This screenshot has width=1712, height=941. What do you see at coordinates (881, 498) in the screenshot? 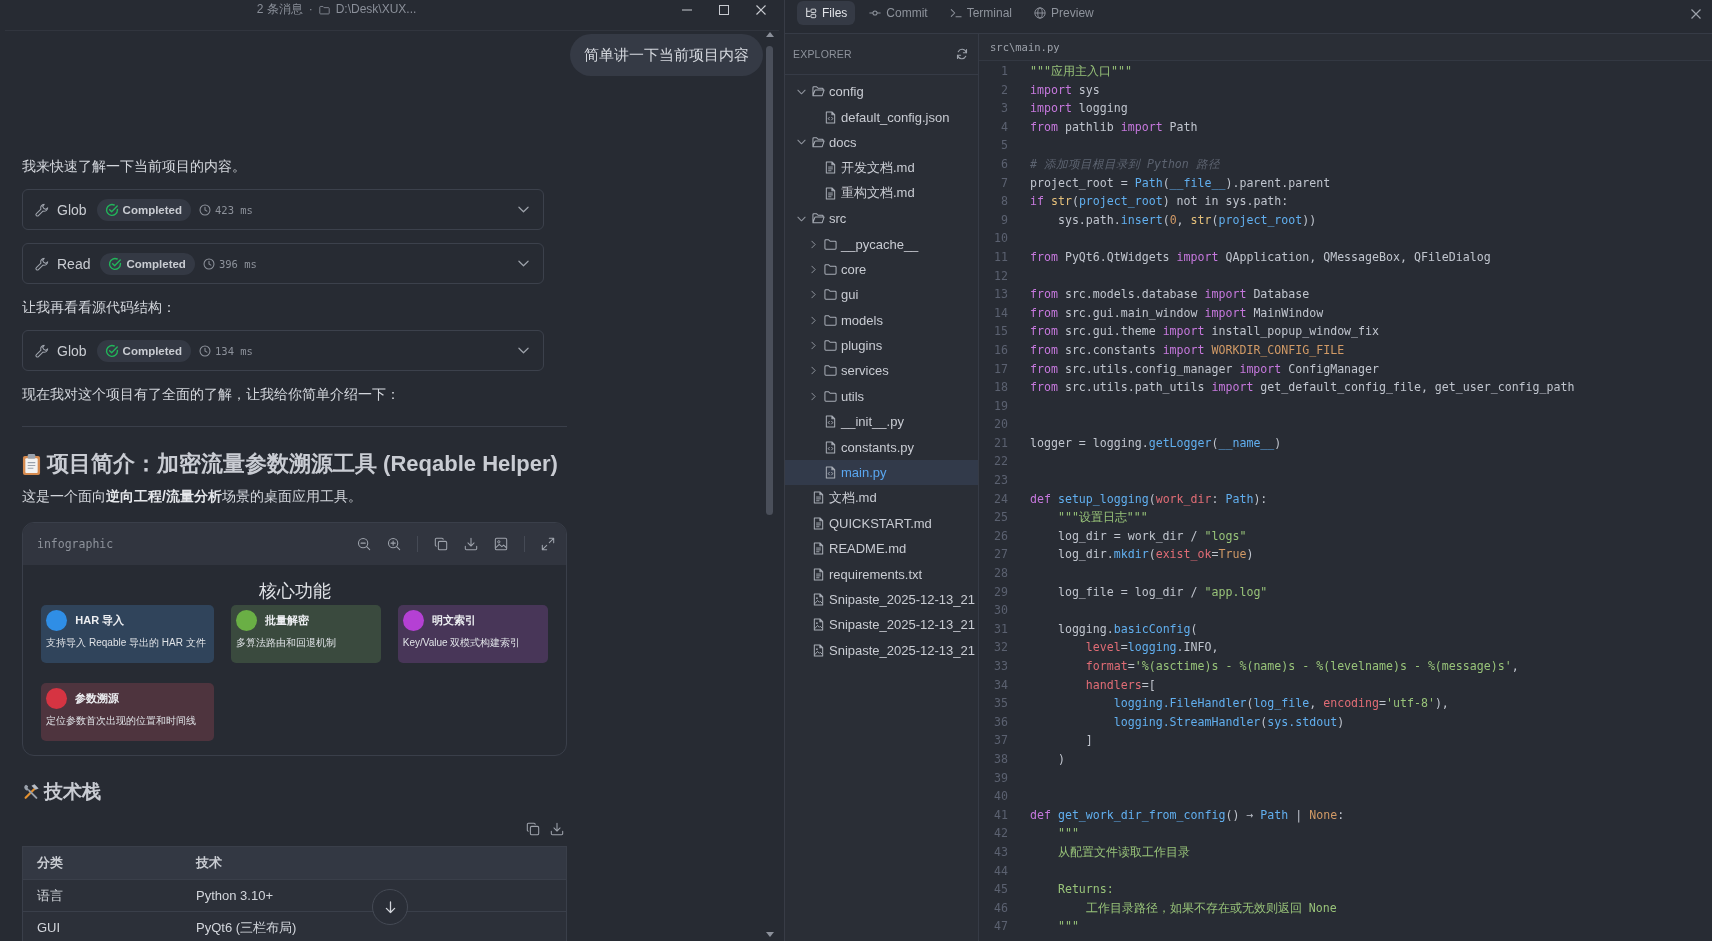
I see `tree-item: 文档.md` at bounding box center [881, 498].